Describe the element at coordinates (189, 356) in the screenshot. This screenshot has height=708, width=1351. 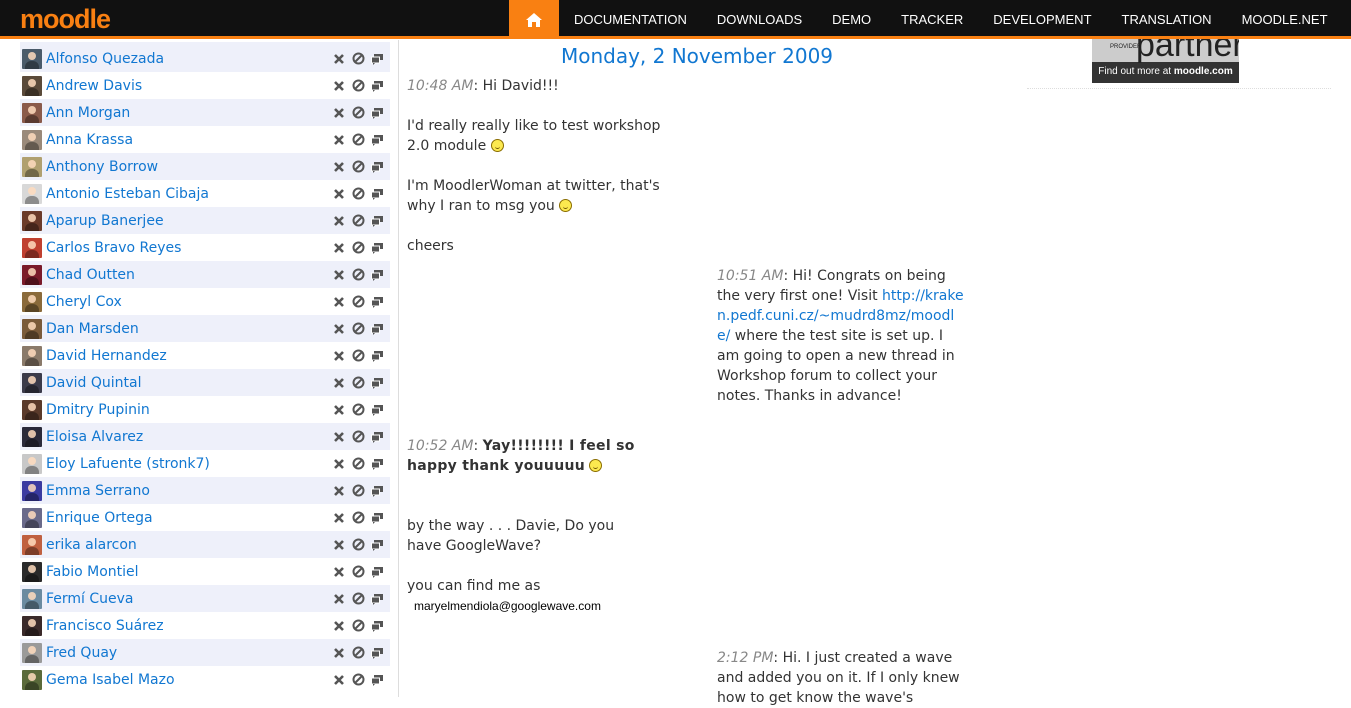
I see `user-name-link: David Hernandez` at that location.